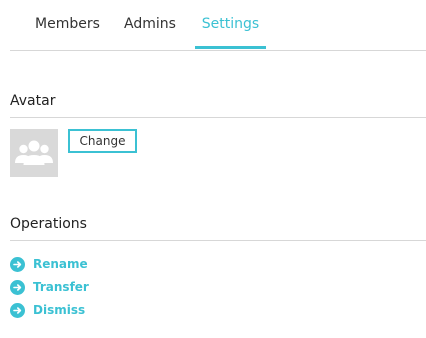 This screenshot has width=426, height=338. I want to click on tab-bar: Members Admins Settings, so click(218, 25).